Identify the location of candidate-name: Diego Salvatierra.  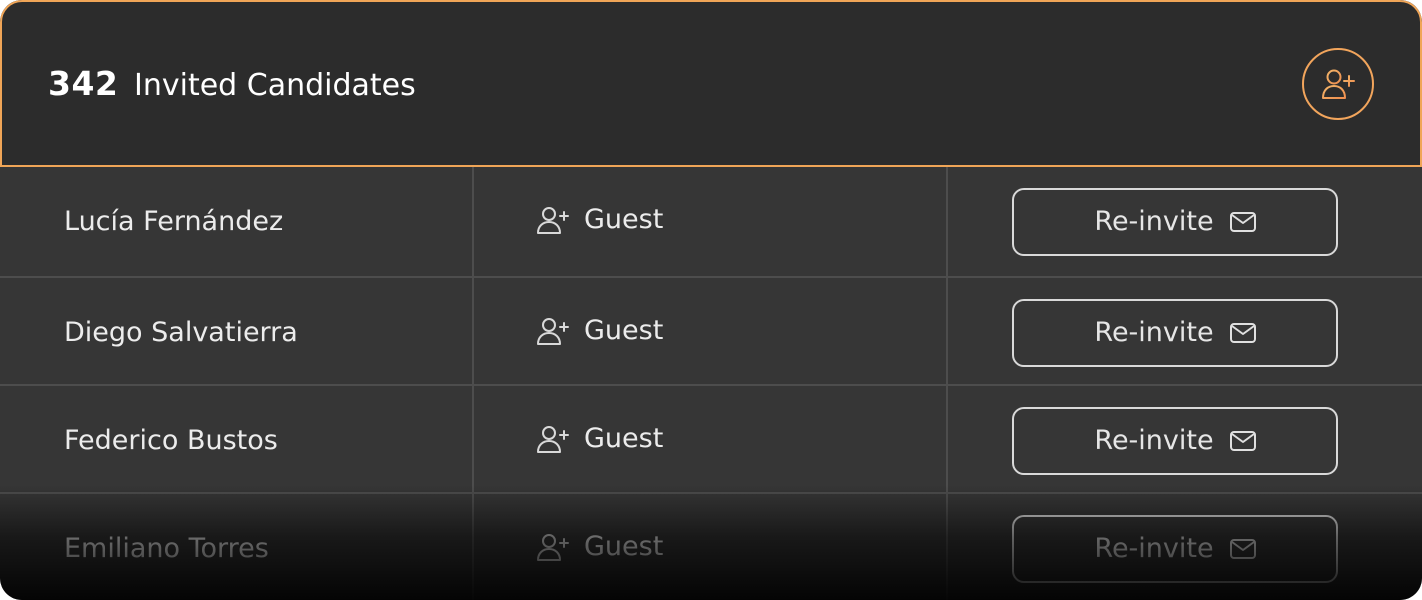
(181, 332).